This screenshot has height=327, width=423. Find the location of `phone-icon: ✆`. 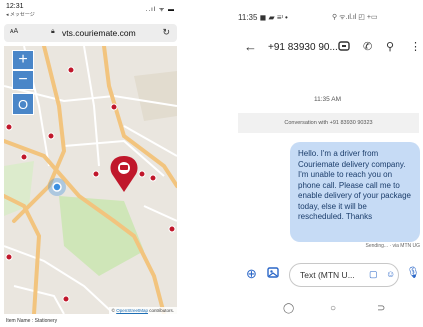

phone-icon: ✆ is located at coordinates (367, 46).